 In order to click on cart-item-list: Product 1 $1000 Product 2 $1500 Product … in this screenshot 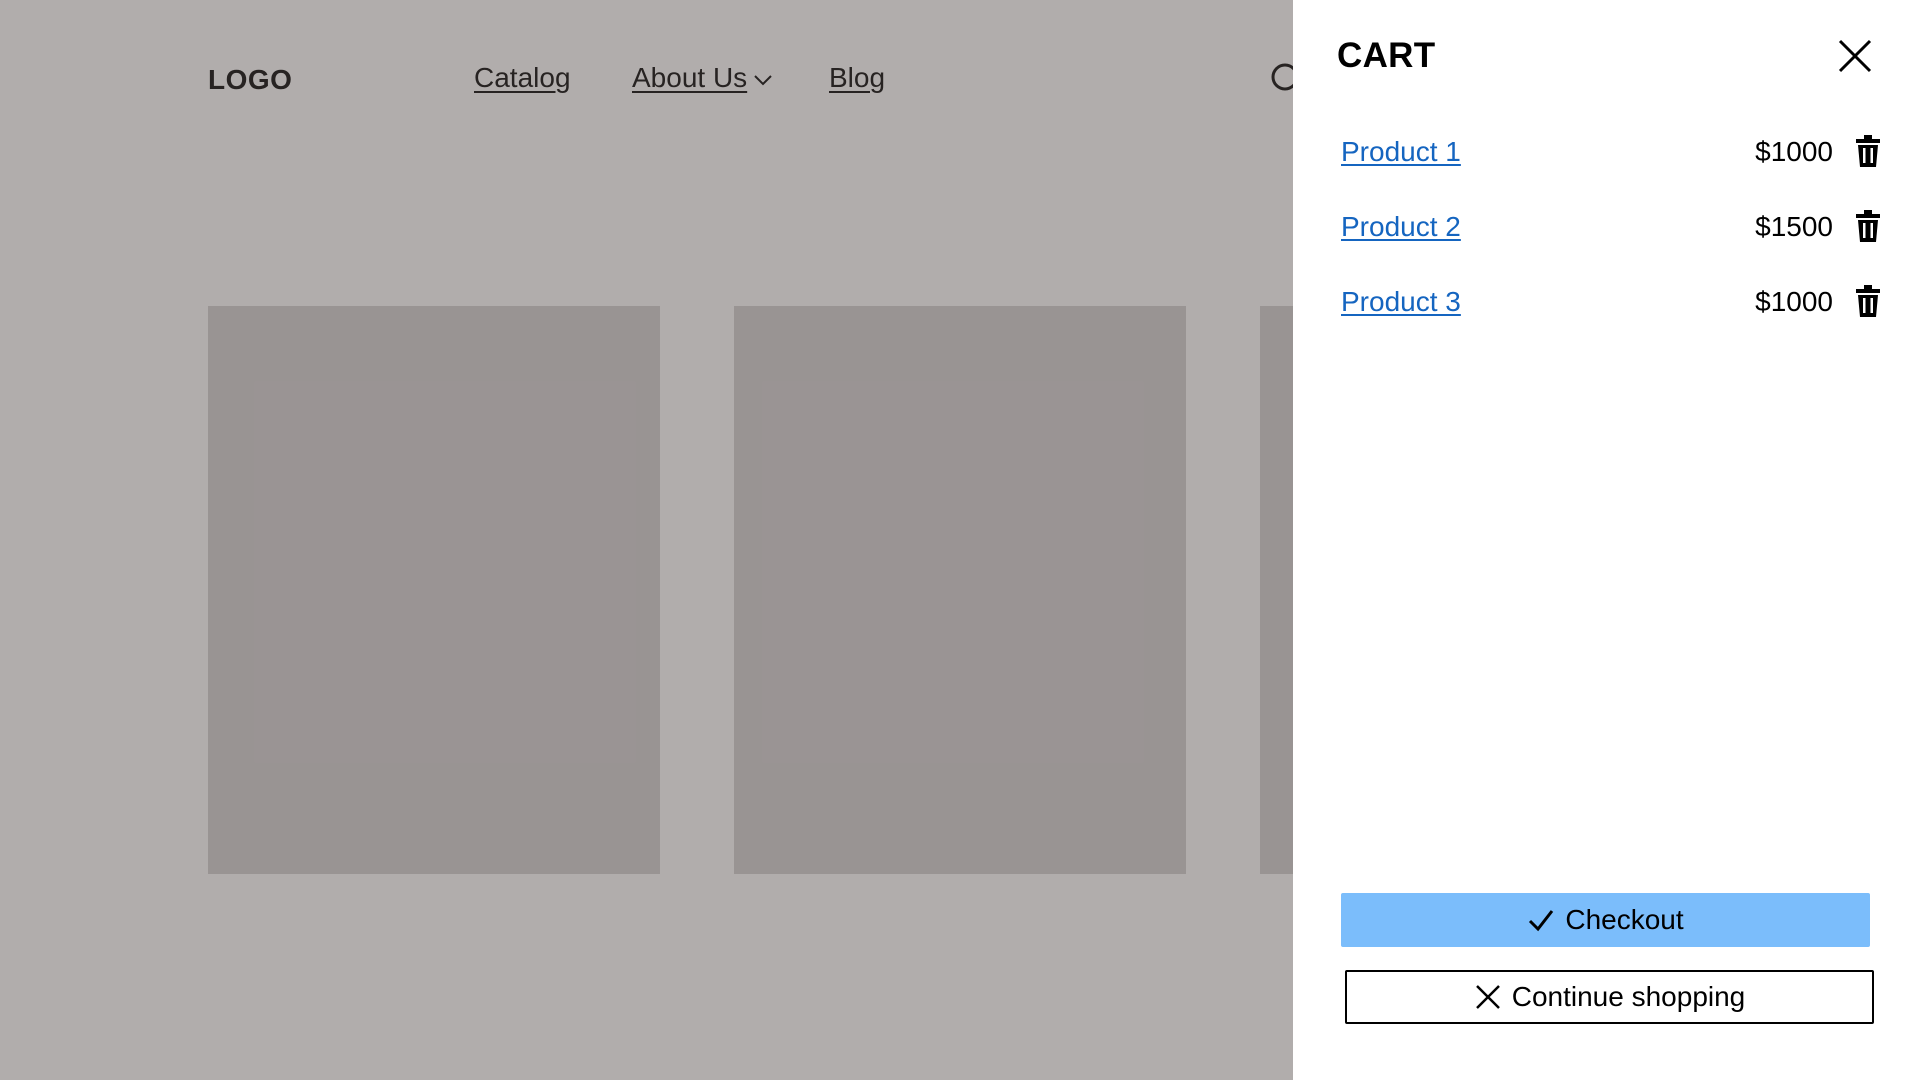, I will do `click(1611, 240)`.